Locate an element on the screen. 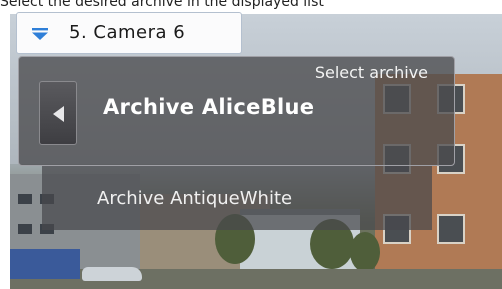 This screenshot has width=502, height=289. camera-select-label: 5. Camera 6 is located at coordinates (127, 32).